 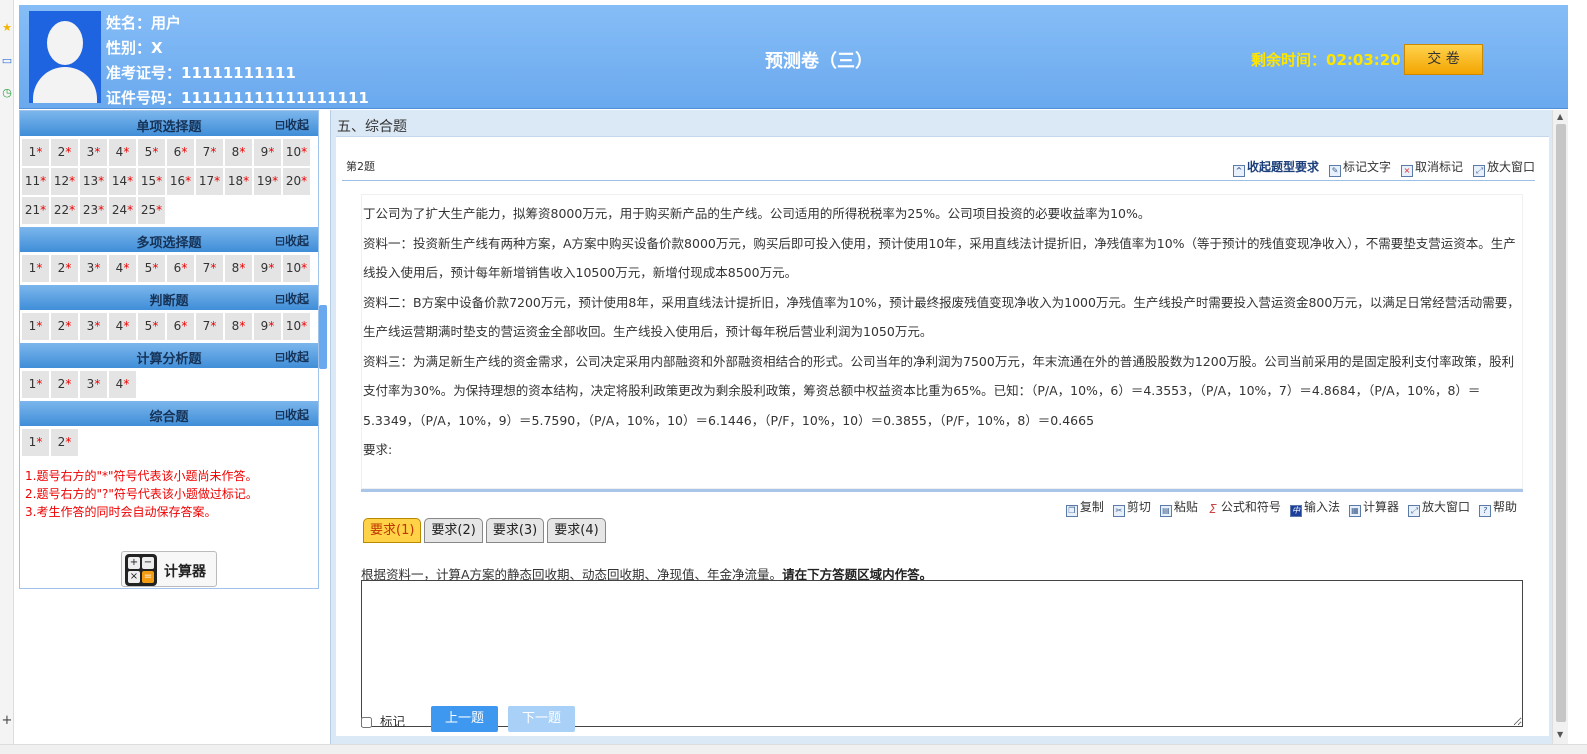 What do you see at coordinates (1373, 507) in the screenshot?
I see `calculator-tool-button: ▦ 计算器` at bounding box center [1373, 507].